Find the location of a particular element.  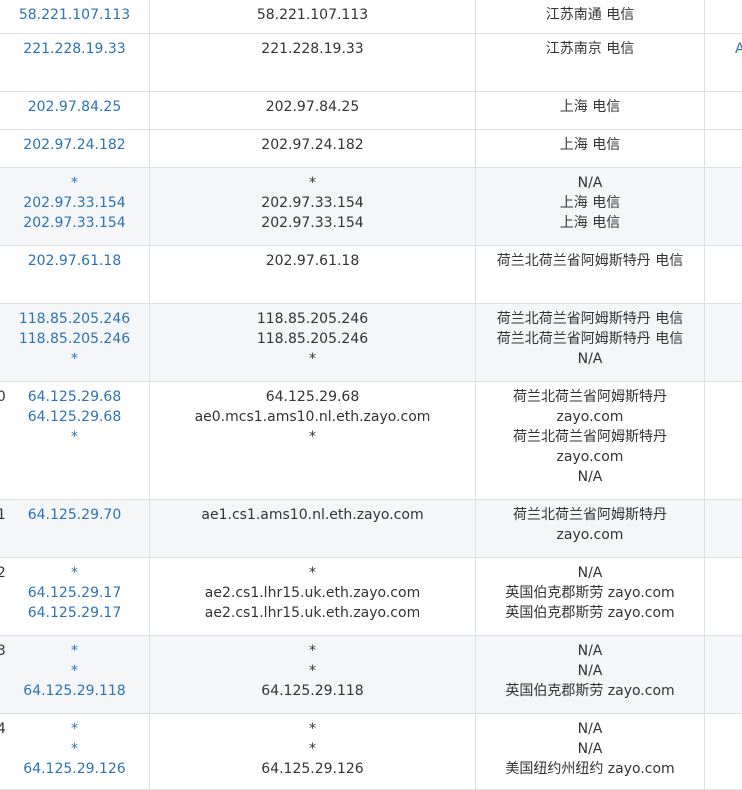

ip-cell-line: 221.228.19.33 is located at coordinates (74, 49).